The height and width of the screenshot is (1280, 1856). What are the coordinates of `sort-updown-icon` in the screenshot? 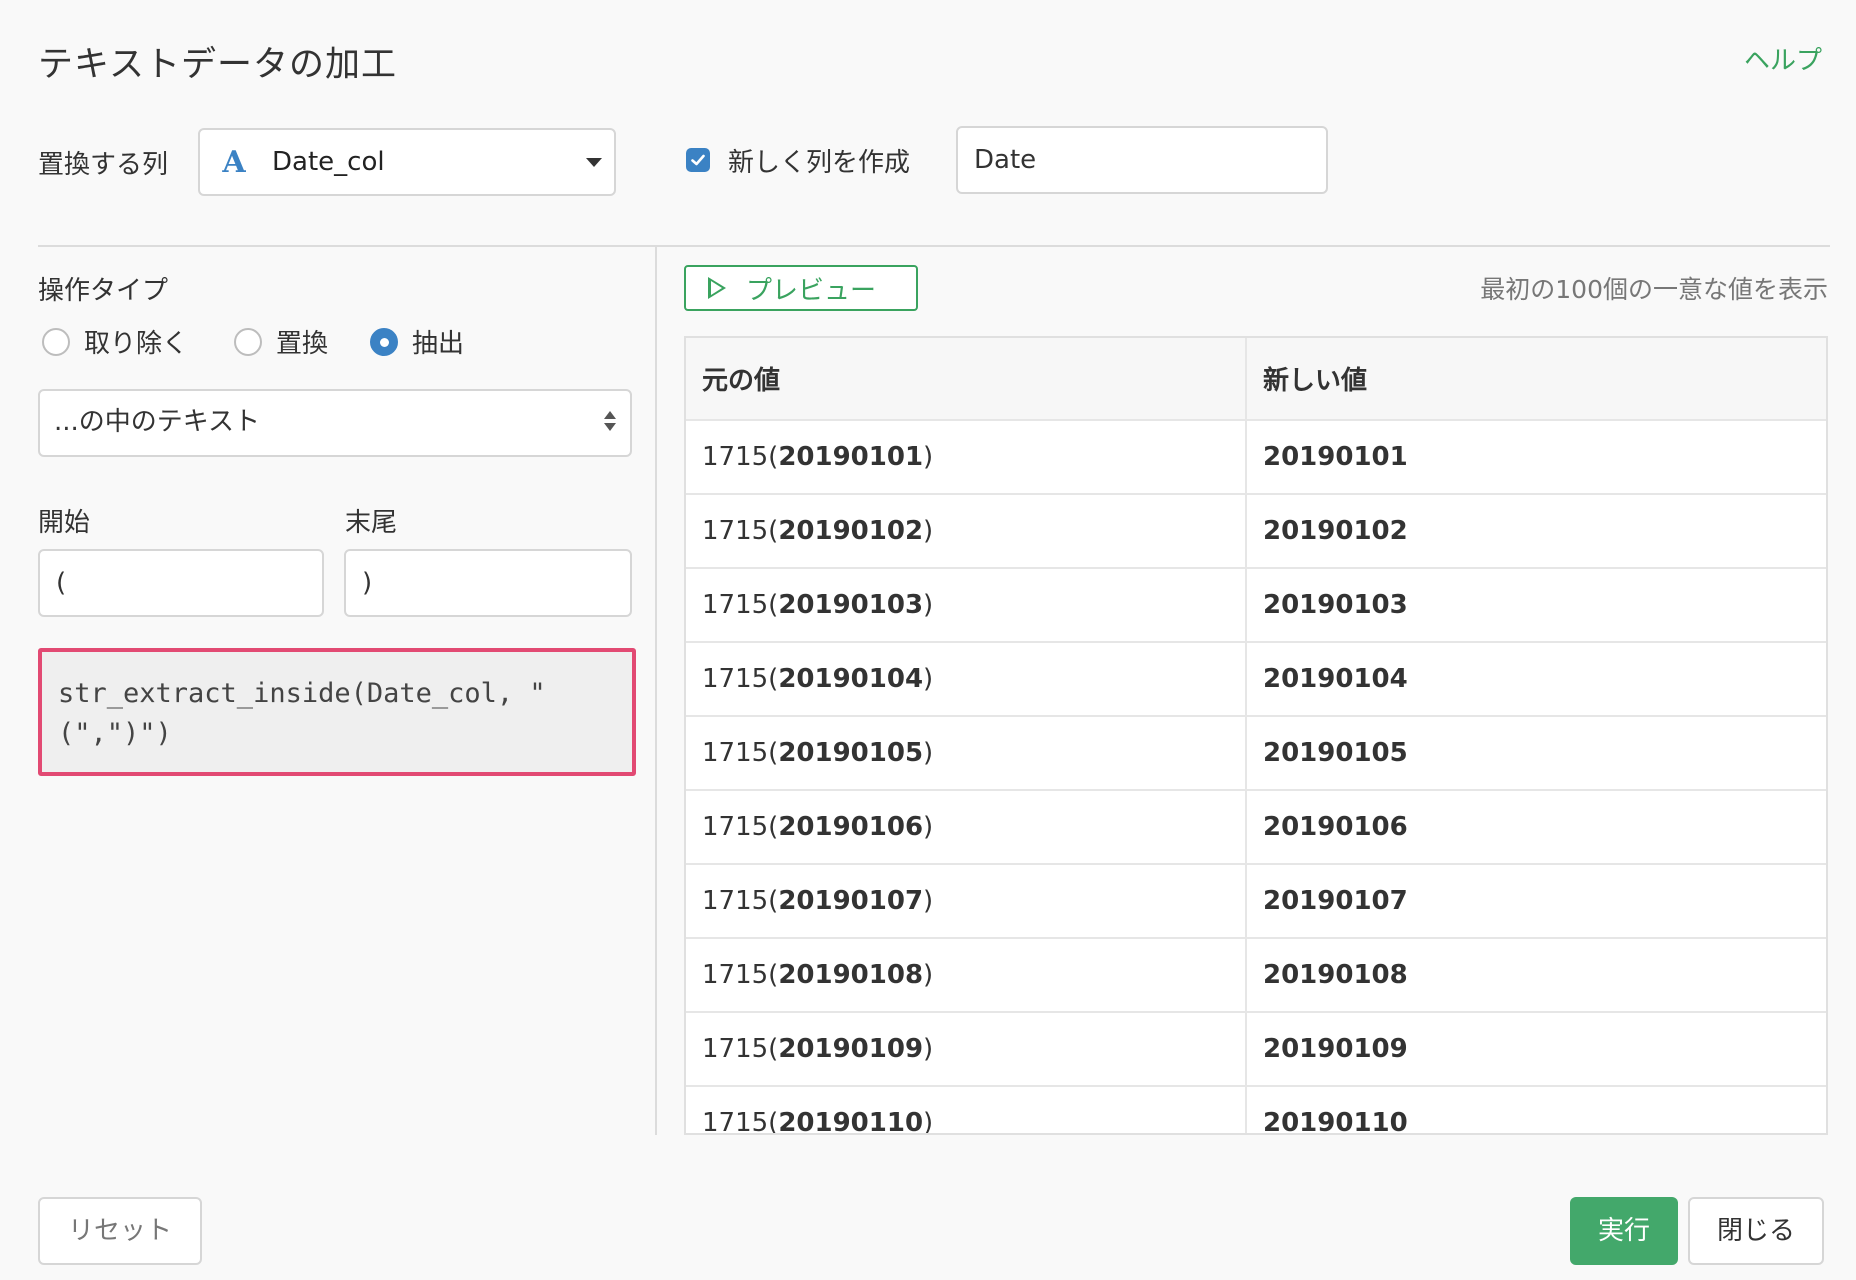 It's located at (611, 421).